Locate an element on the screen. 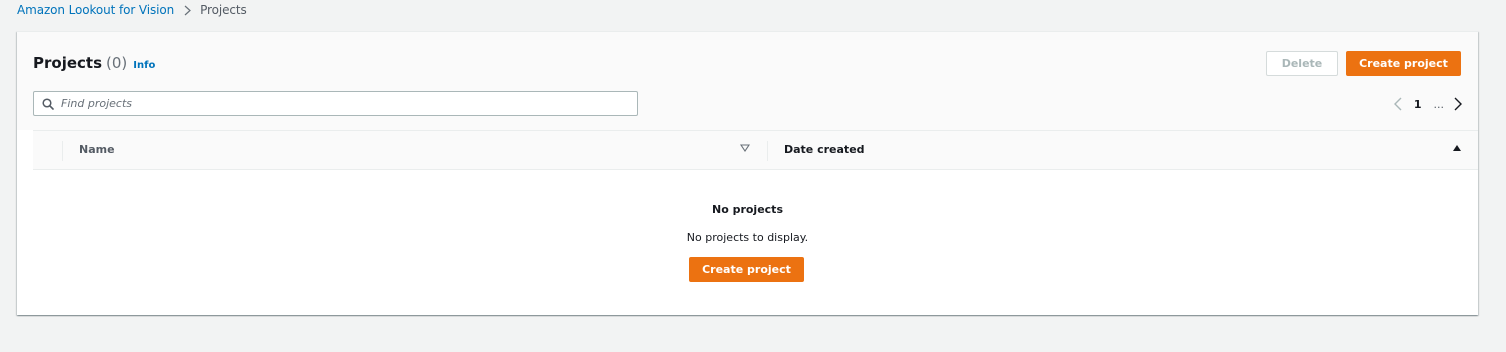  info-link: Info is located at coordinates (144, 65).